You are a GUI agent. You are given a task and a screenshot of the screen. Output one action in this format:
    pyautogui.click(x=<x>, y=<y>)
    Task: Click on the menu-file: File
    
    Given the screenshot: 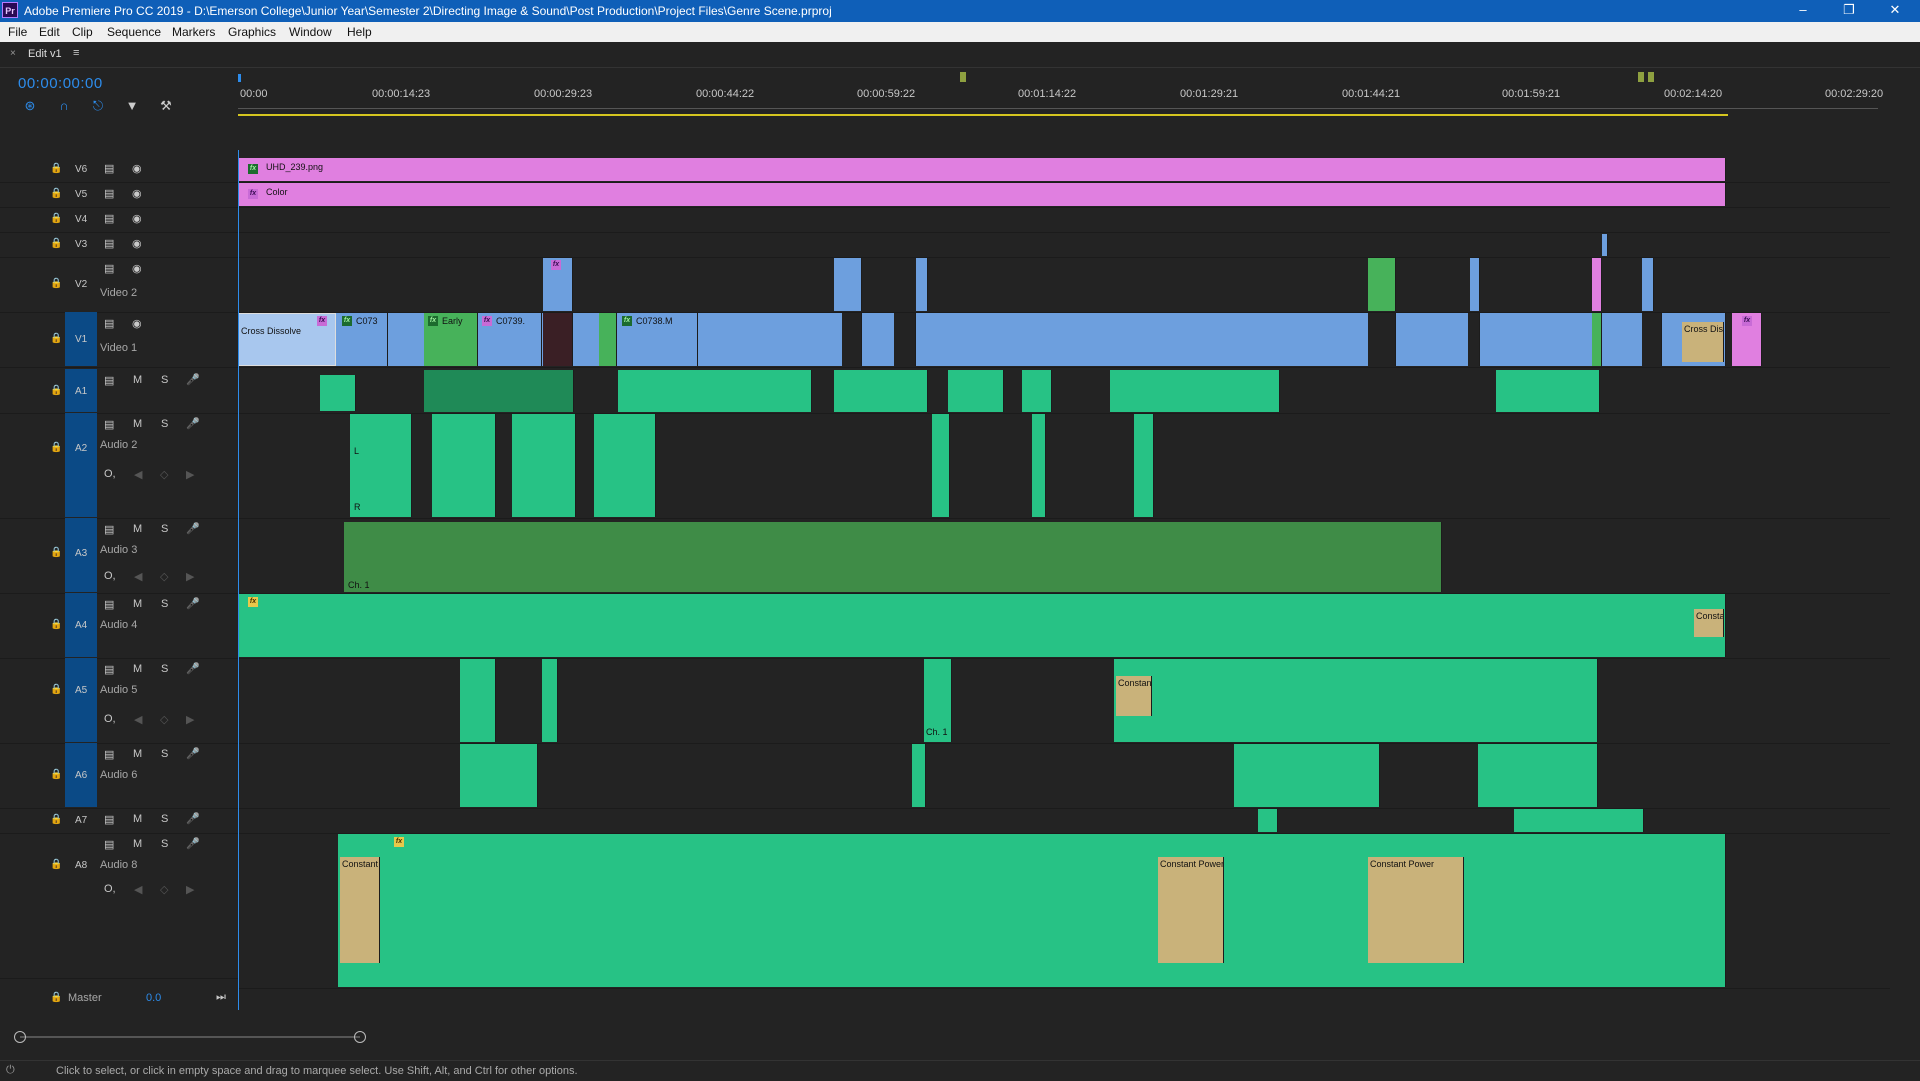 What is the action you would take?
    pyautogui.click(x=17, y=32)
    